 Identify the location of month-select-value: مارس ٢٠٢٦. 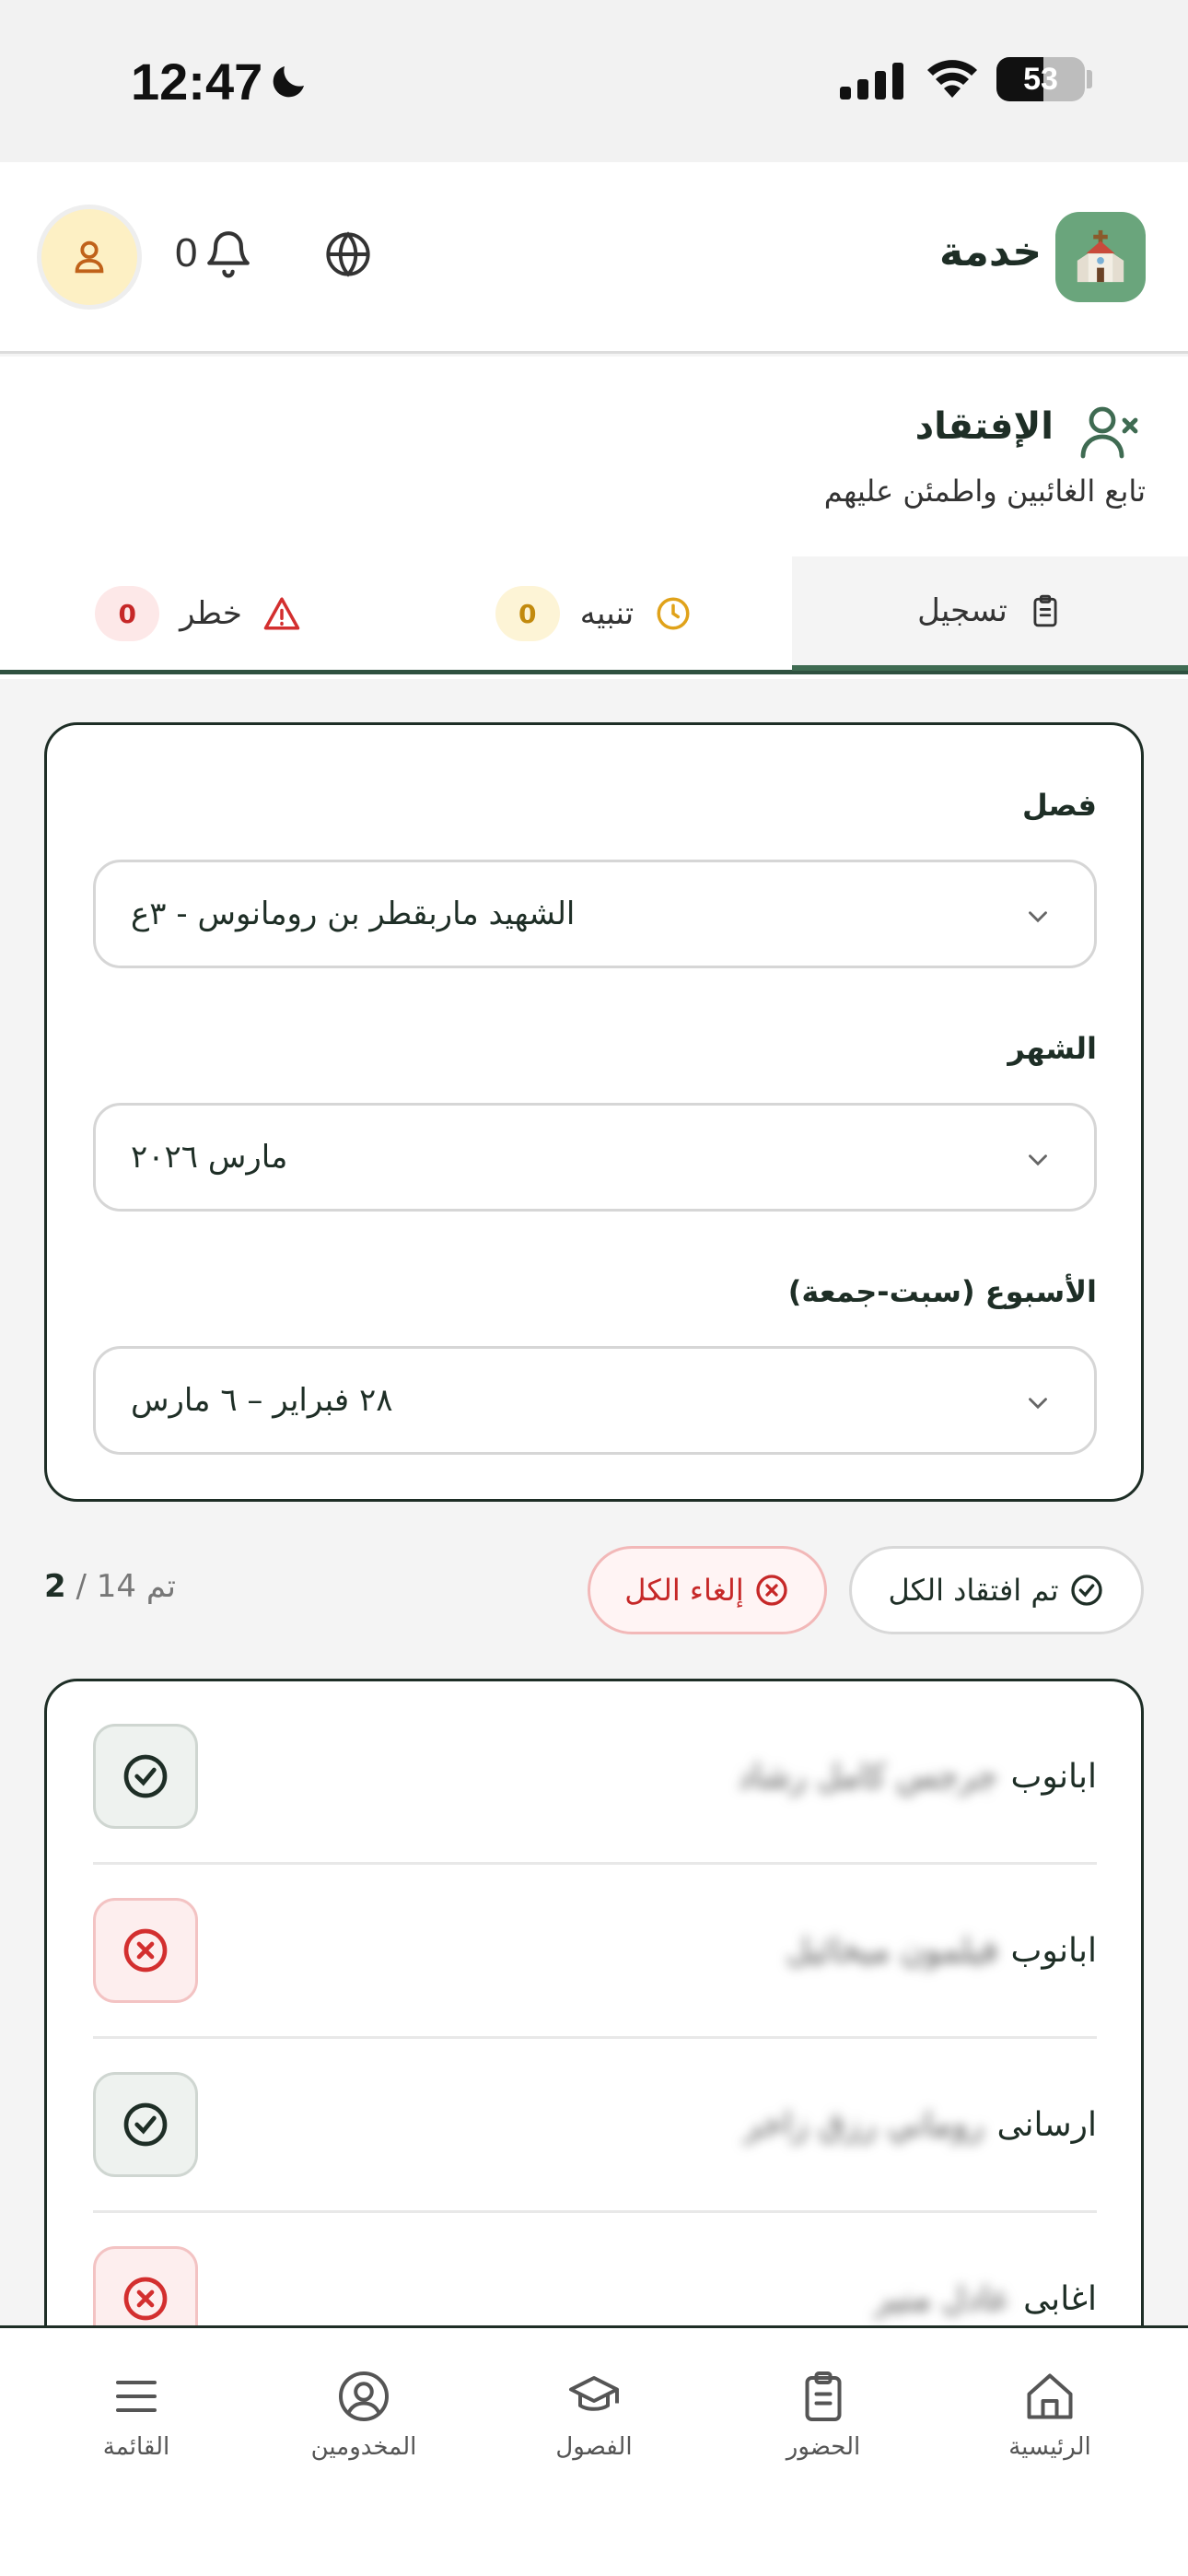
(209, 1157).